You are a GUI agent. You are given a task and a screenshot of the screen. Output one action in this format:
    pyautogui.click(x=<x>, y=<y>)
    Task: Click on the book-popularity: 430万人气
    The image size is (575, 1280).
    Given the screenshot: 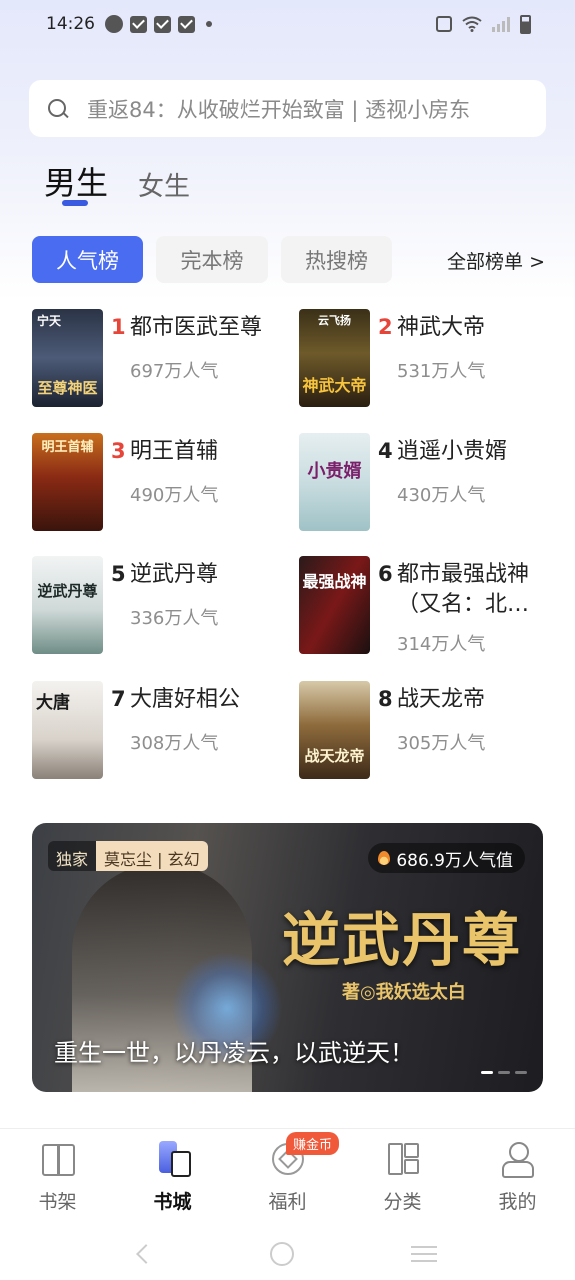 What is the action you would take?
    pyautogui.click(x=441, y=495)
    